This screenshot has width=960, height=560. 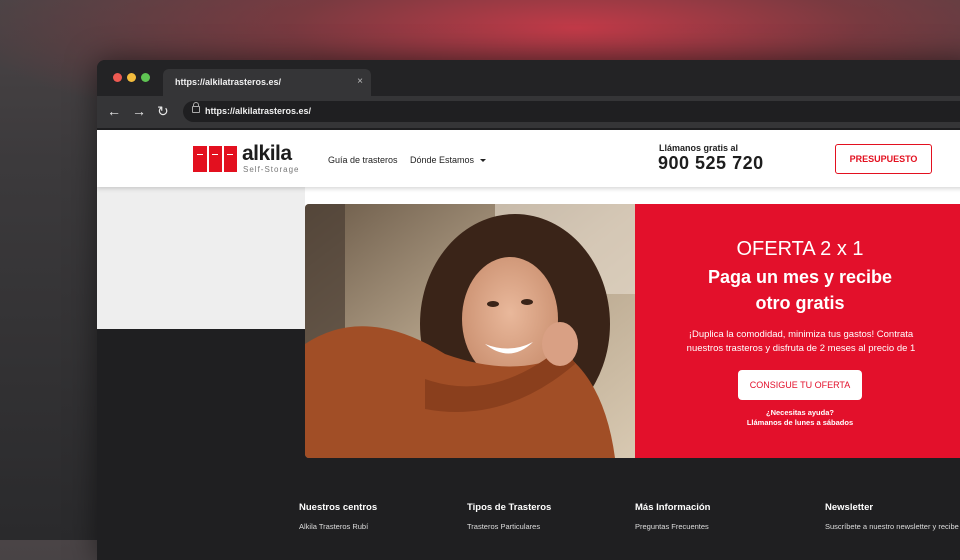 I want to click on footer-heading: Nuestros centros, so click(x=338, y=507).